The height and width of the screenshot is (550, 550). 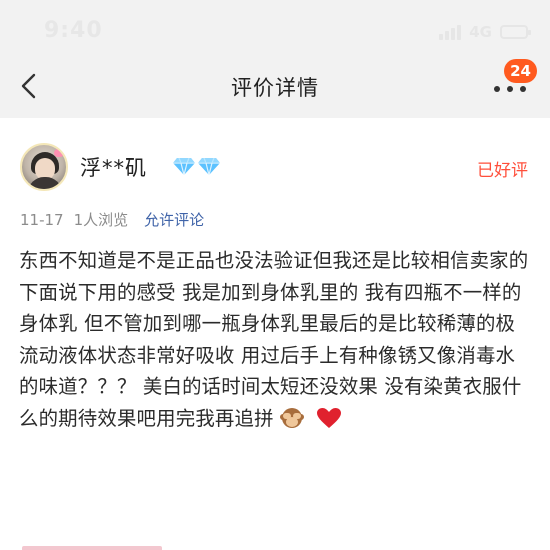 What do you see at coordinates (44, 167) in the screenshot?
I see `avatar` at bounding box center [44, 167].